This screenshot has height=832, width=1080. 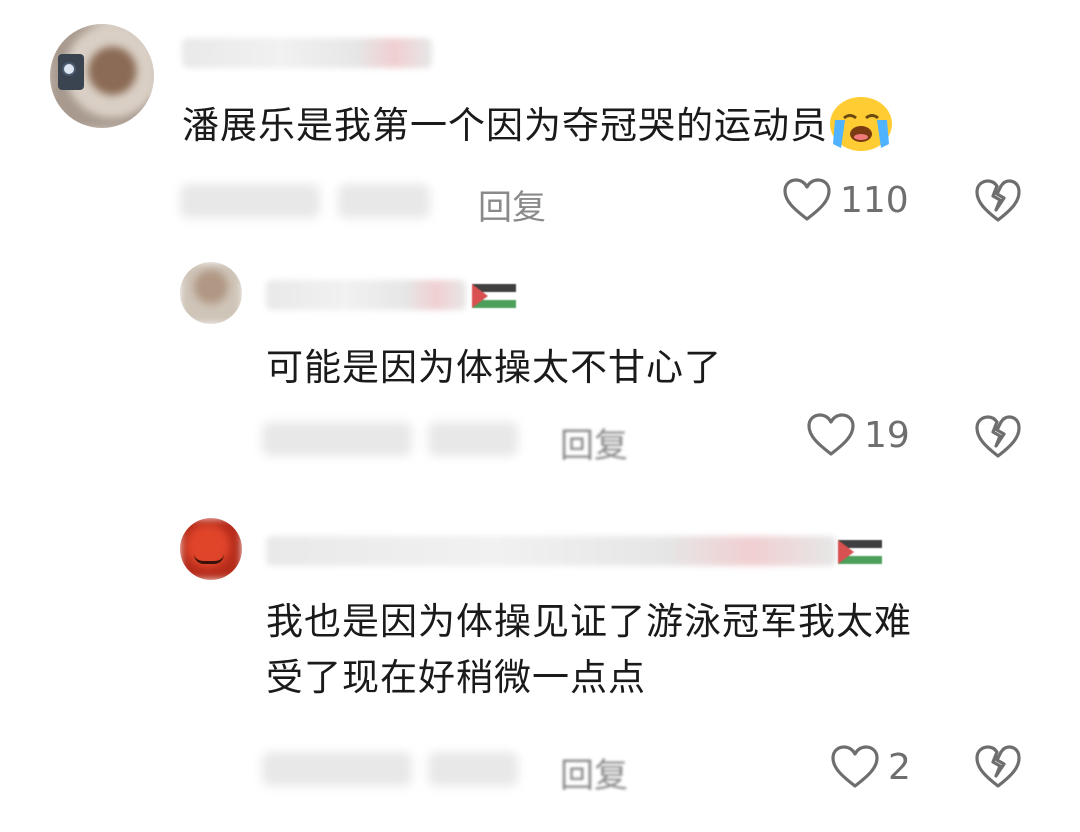 I want to click on comment-text-line-2: 受了现在好稍微一点点, so click(x=456, y=677).